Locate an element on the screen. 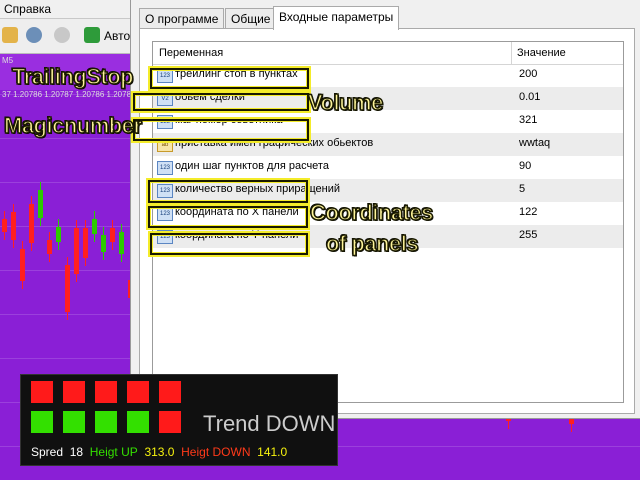 The width and height of the screenshot is (640, 480). pencil-icon is located at coordinates (10, 35).